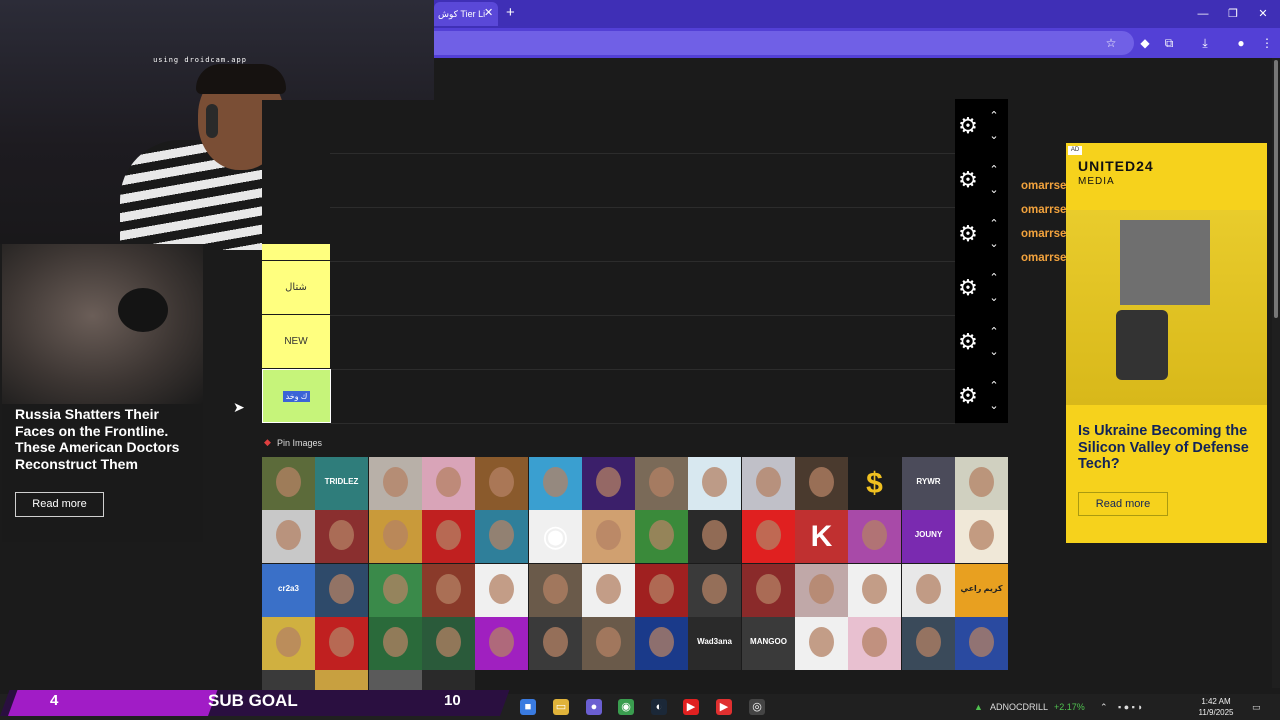 The width and height of the screenshot is (1280, 720). Describe the element at coordinates (59, 504) in the screenshot. I see `ad-left-read-more-button: Read more` at that location.